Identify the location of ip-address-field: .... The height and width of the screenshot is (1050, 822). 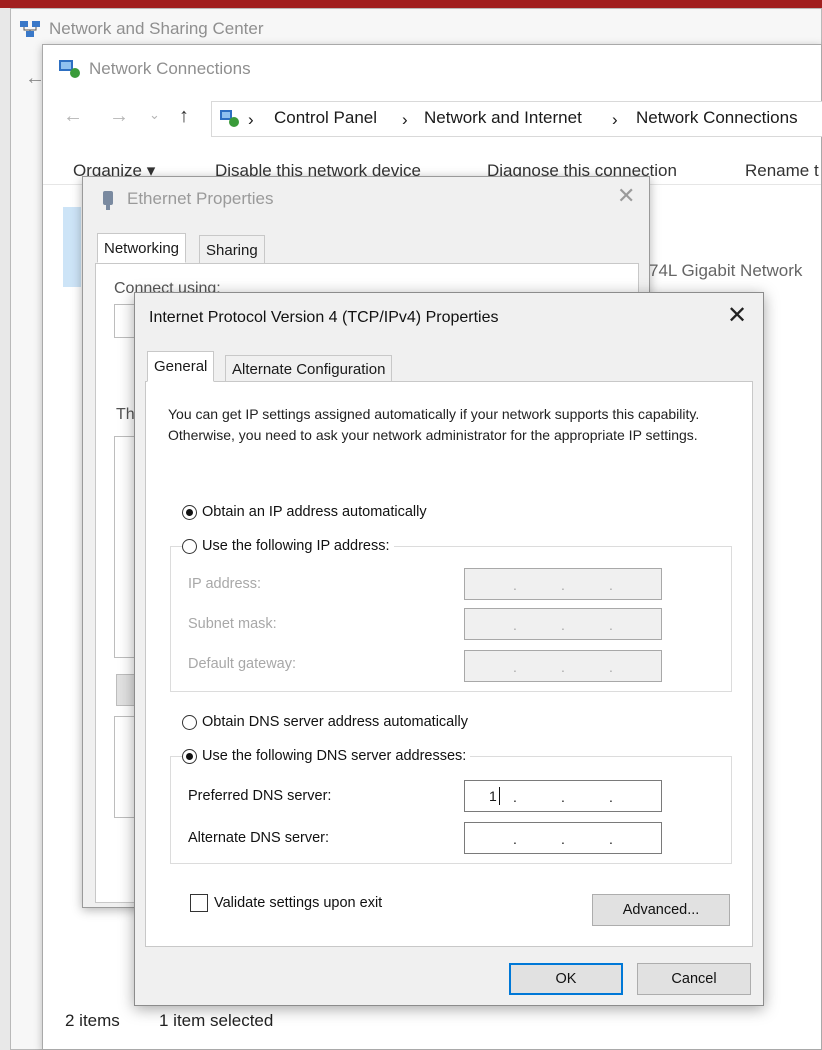
(563, 584).